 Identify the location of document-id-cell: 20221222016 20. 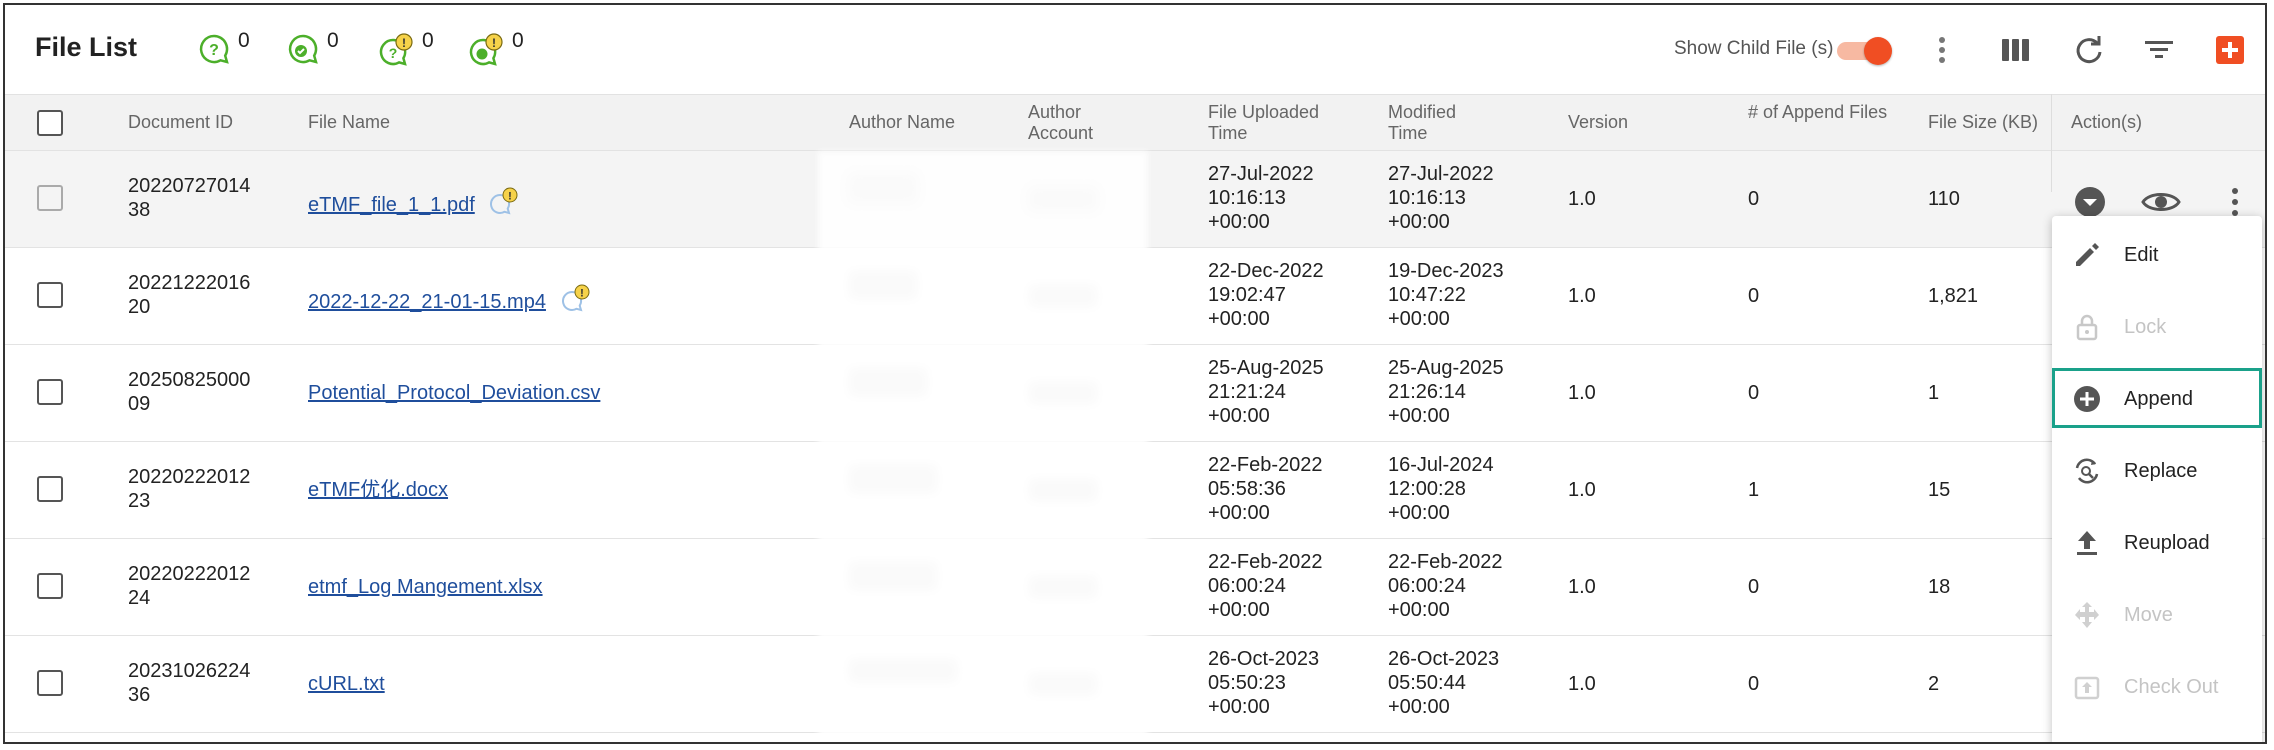
(189, 295).